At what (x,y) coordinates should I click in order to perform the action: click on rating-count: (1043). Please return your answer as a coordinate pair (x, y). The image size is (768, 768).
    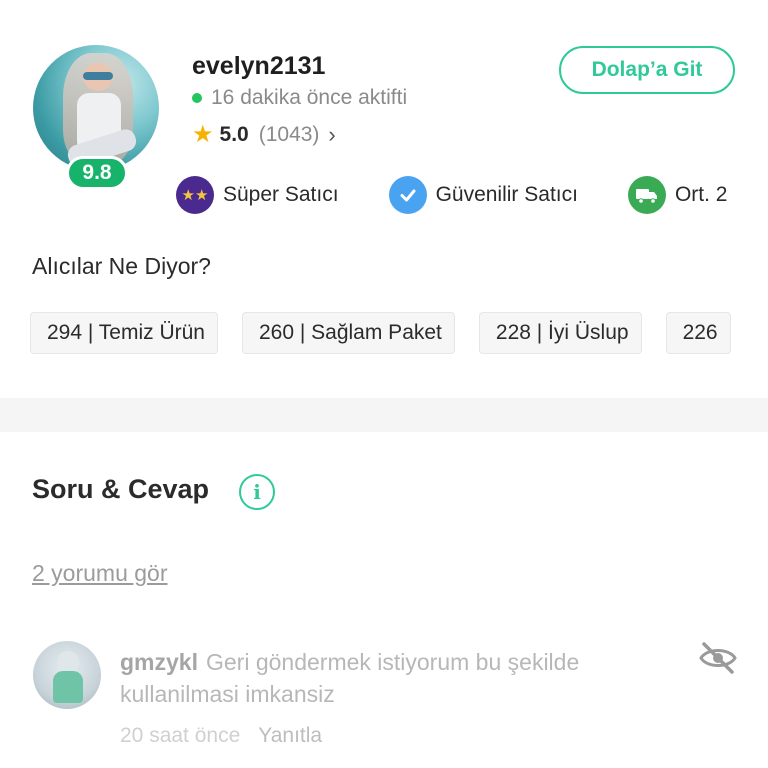
    Looking at the image, I should click on (289, 134).